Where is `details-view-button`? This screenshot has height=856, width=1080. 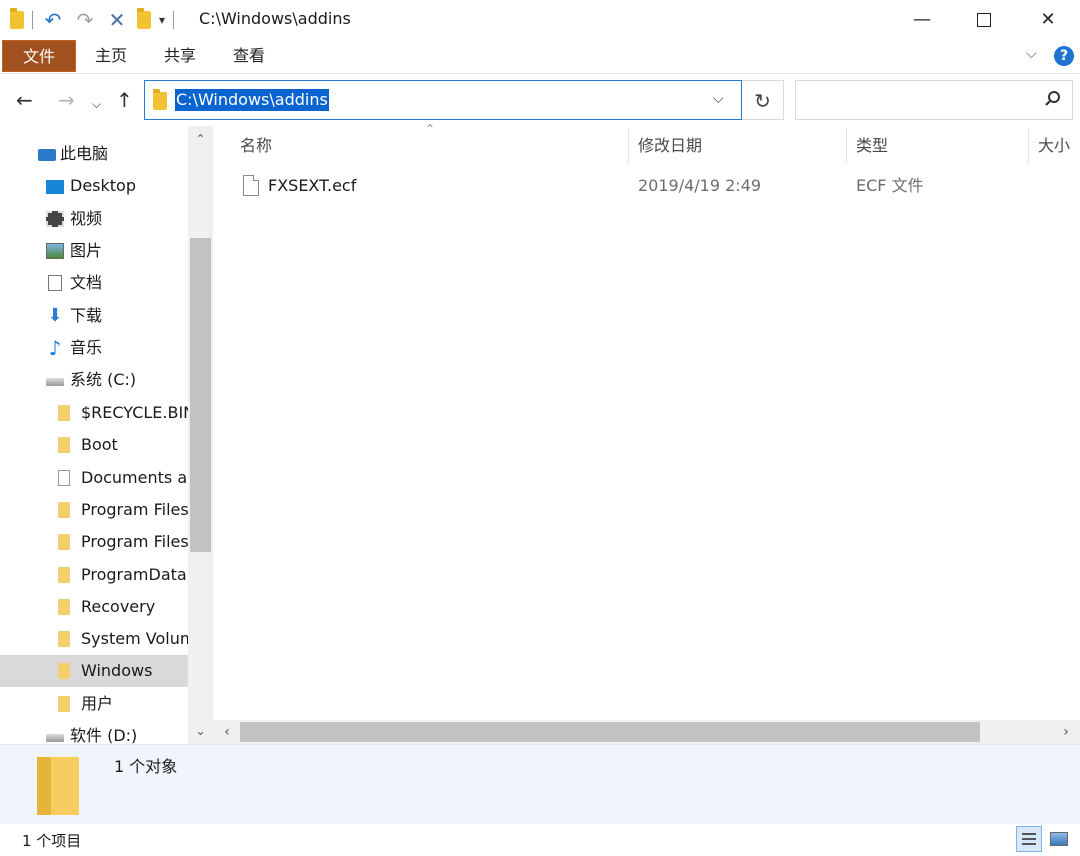 details-view-button is located at coordinates (1029, 839).